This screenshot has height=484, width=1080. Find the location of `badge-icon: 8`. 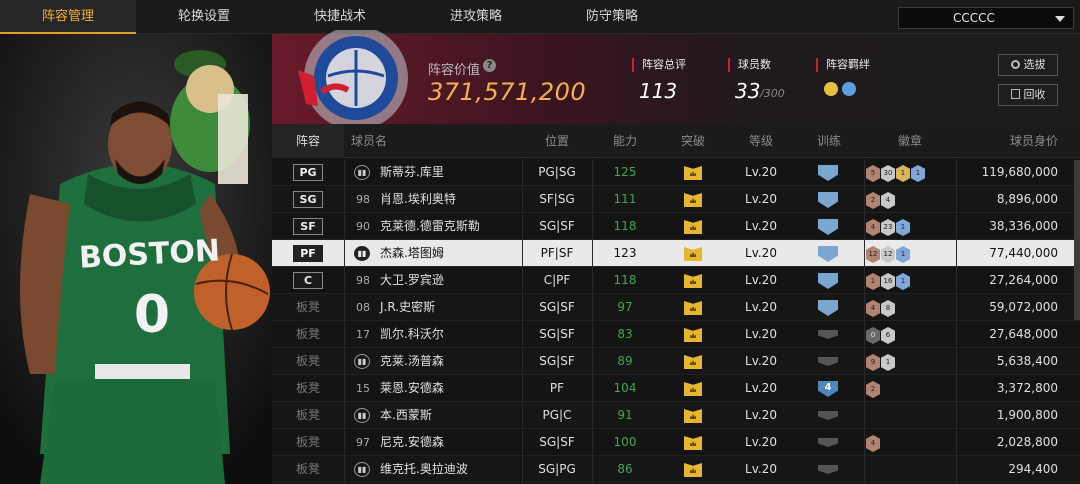

badge-icon: 8 is located at coordinates (888, 308).